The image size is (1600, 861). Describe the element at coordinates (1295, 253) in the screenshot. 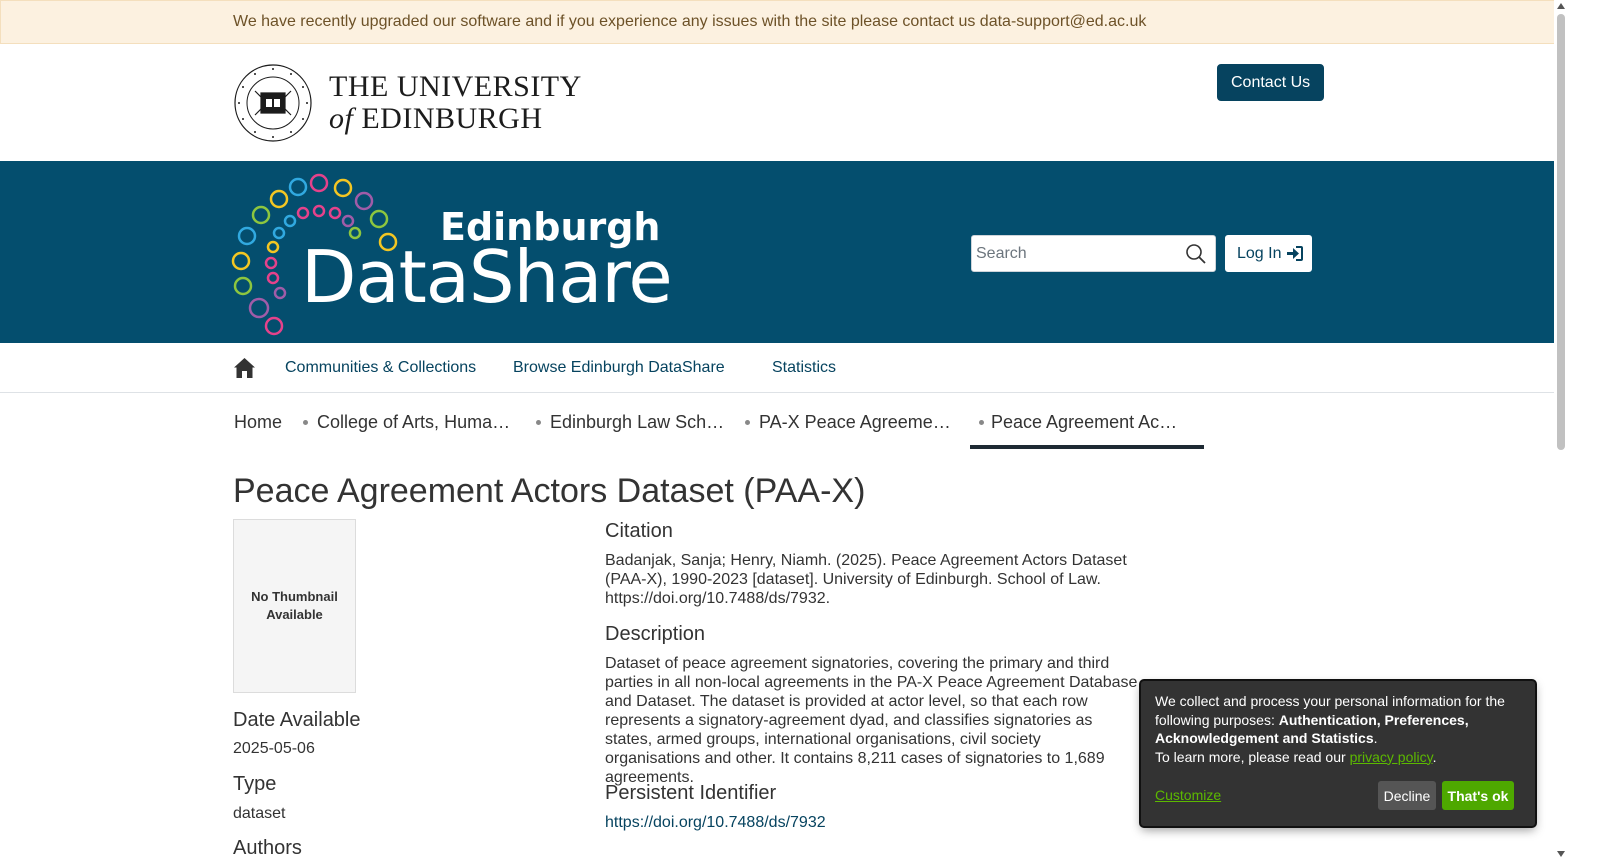

I see `sign-in-icon` at that location.